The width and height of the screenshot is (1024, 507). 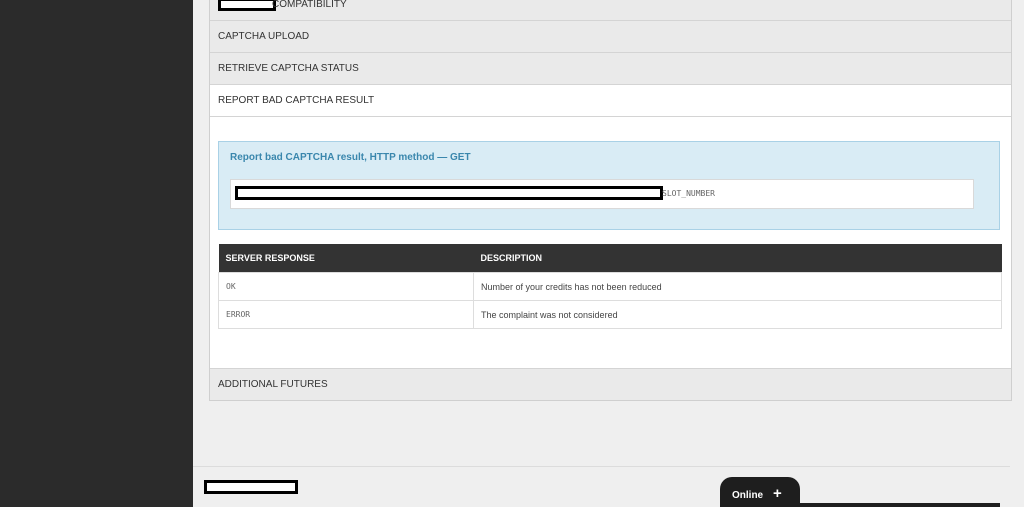 What do you see at coordinates (346, 314) in the screenshot?
I see `response-code: ERROR` at bounding box center [346, 314].